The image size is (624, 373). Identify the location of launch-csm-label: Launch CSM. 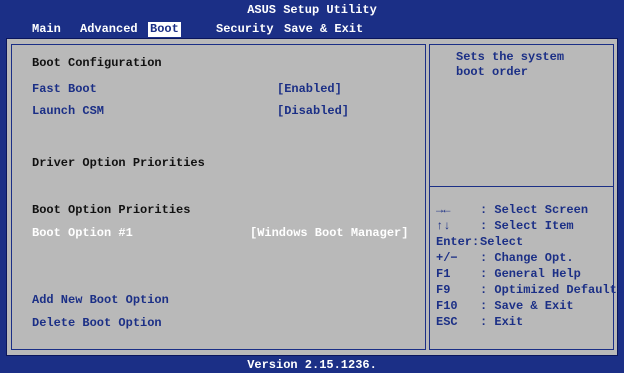
(68, 111).